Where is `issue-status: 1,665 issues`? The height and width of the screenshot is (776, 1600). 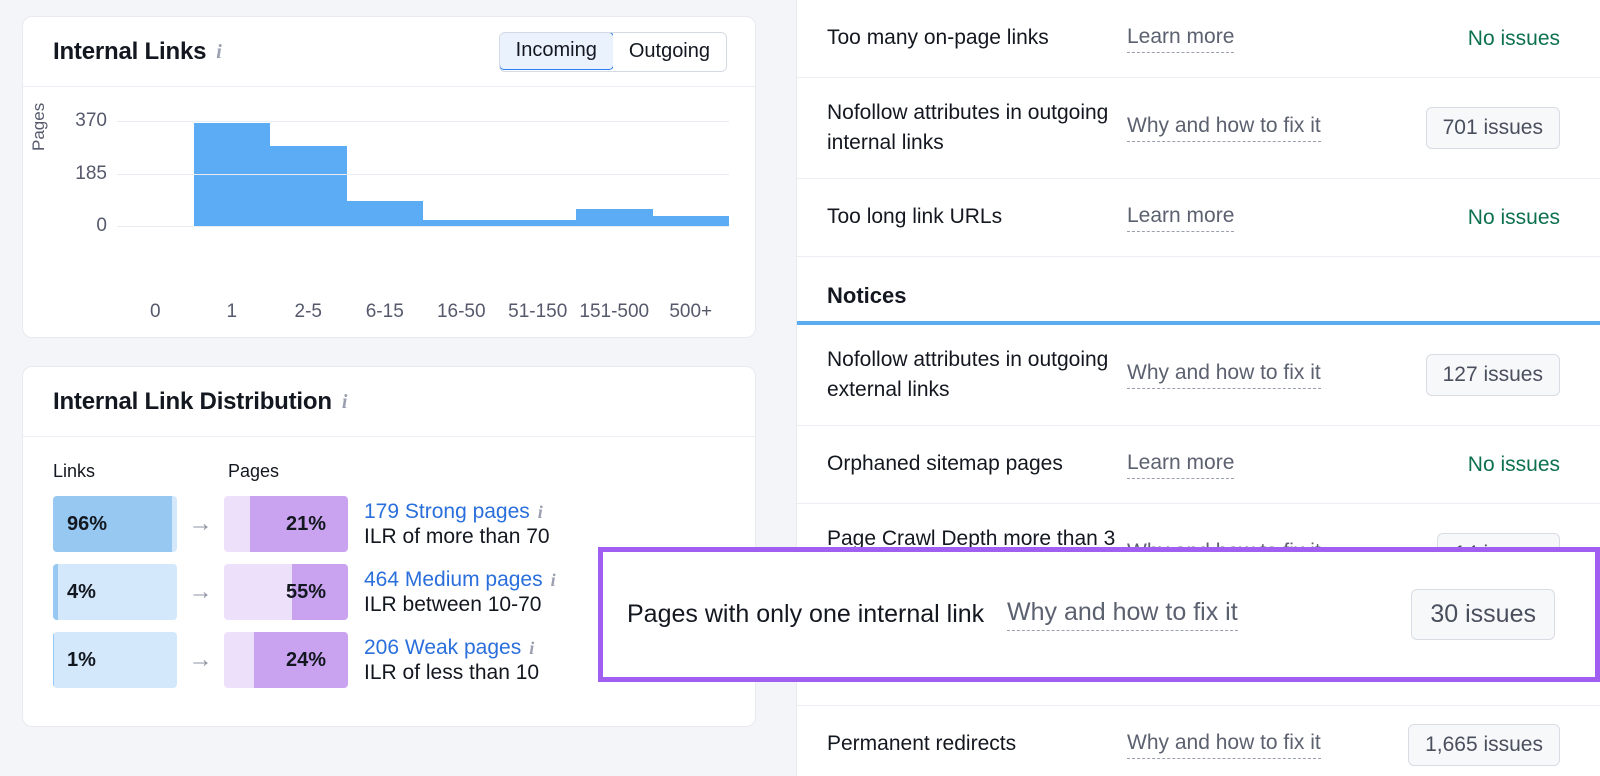
issue-status: 1,665 issues is located at coordinates (1484, 744).